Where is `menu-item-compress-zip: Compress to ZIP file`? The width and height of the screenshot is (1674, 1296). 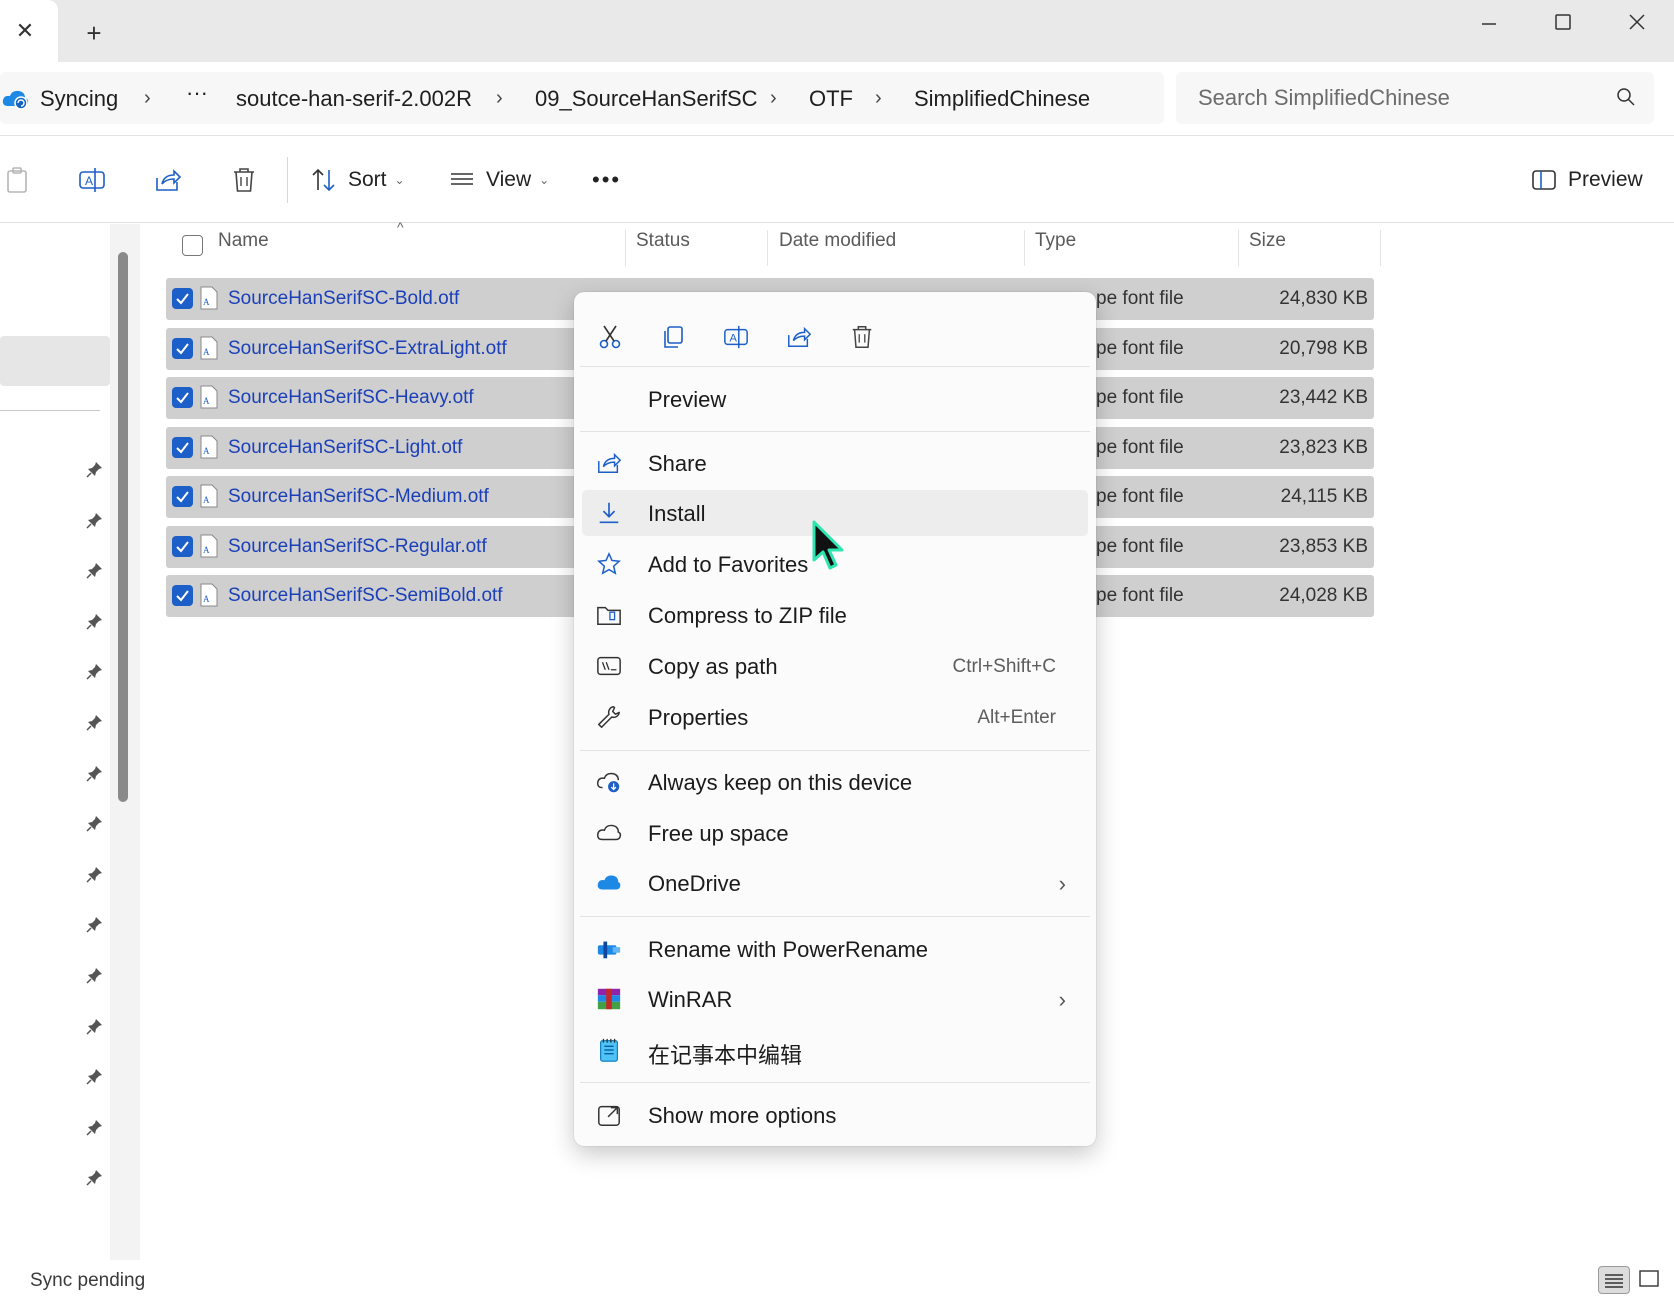 menu-item-compress-zip: Compress to ZIP file is located at coordinates (835, 615).